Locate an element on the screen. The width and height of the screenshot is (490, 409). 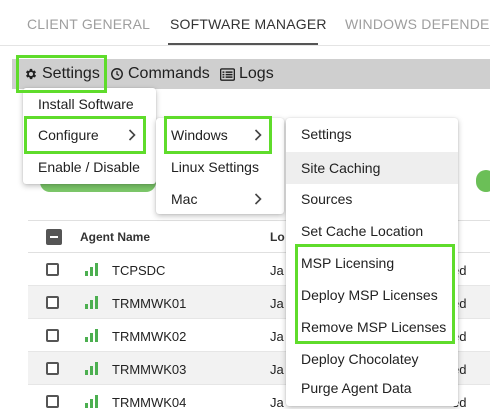
menu-item-settings: Settings is located at coordinates (372, 134).